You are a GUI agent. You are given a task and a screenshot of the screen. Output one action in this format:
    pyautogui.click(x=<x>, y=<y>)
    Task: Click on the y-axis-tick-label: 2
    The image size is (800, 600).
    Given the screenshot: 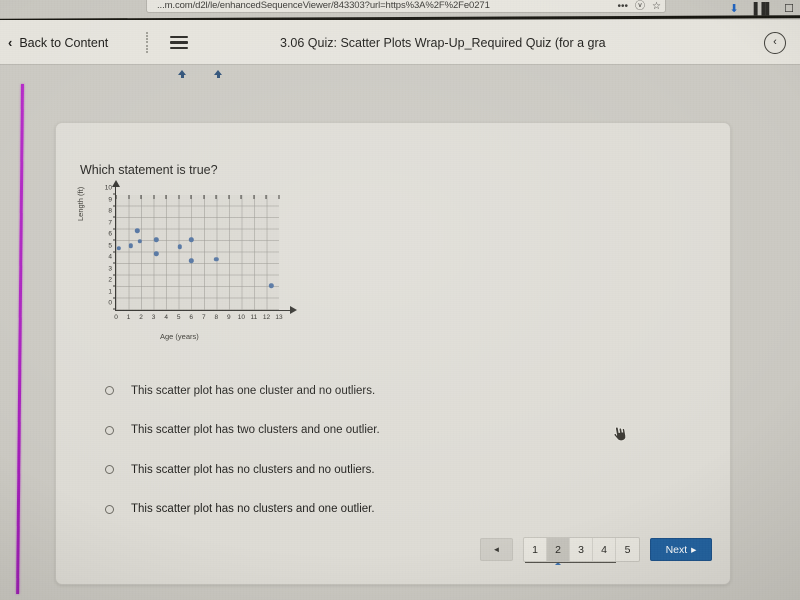 What is the action you would take?
    pyautogui.click(x=110, y=280)
    